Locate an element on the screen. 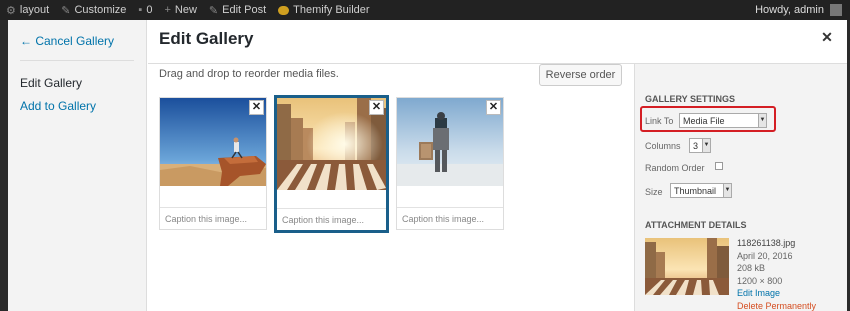 The image size is (850, 311). attachment-details-thumbnail is located at coordinates (687, 266).